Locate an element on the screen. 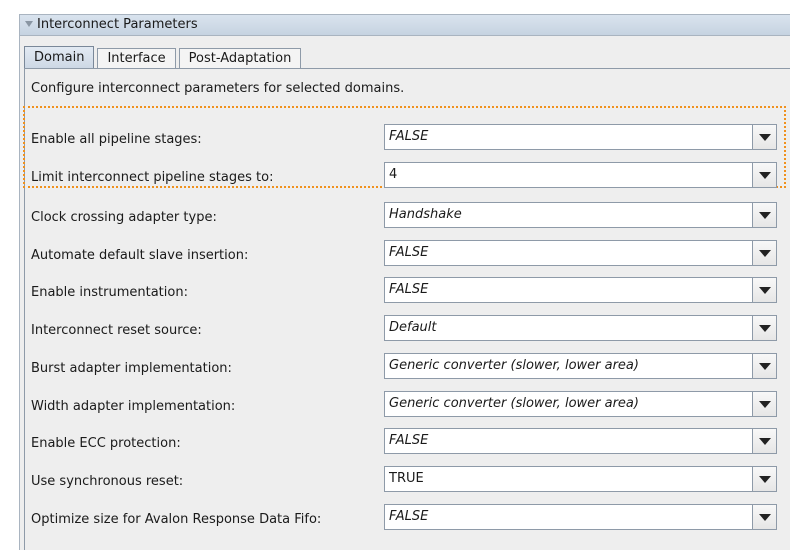  tab-label: Post-Adaptation is located at coordinates (240, 58).